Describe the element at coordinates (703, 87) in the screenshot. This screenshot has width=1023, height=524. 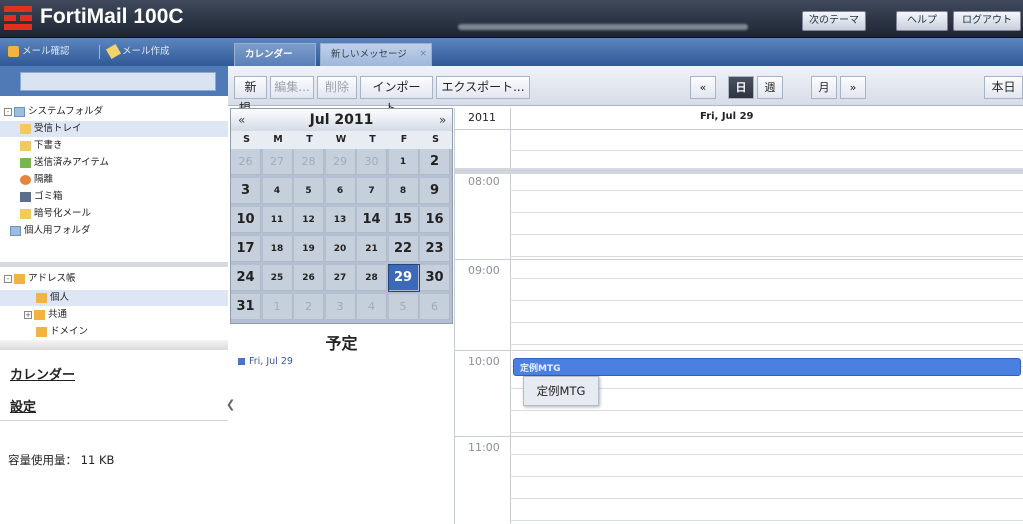
I see `prev-period-button: «` at that location.